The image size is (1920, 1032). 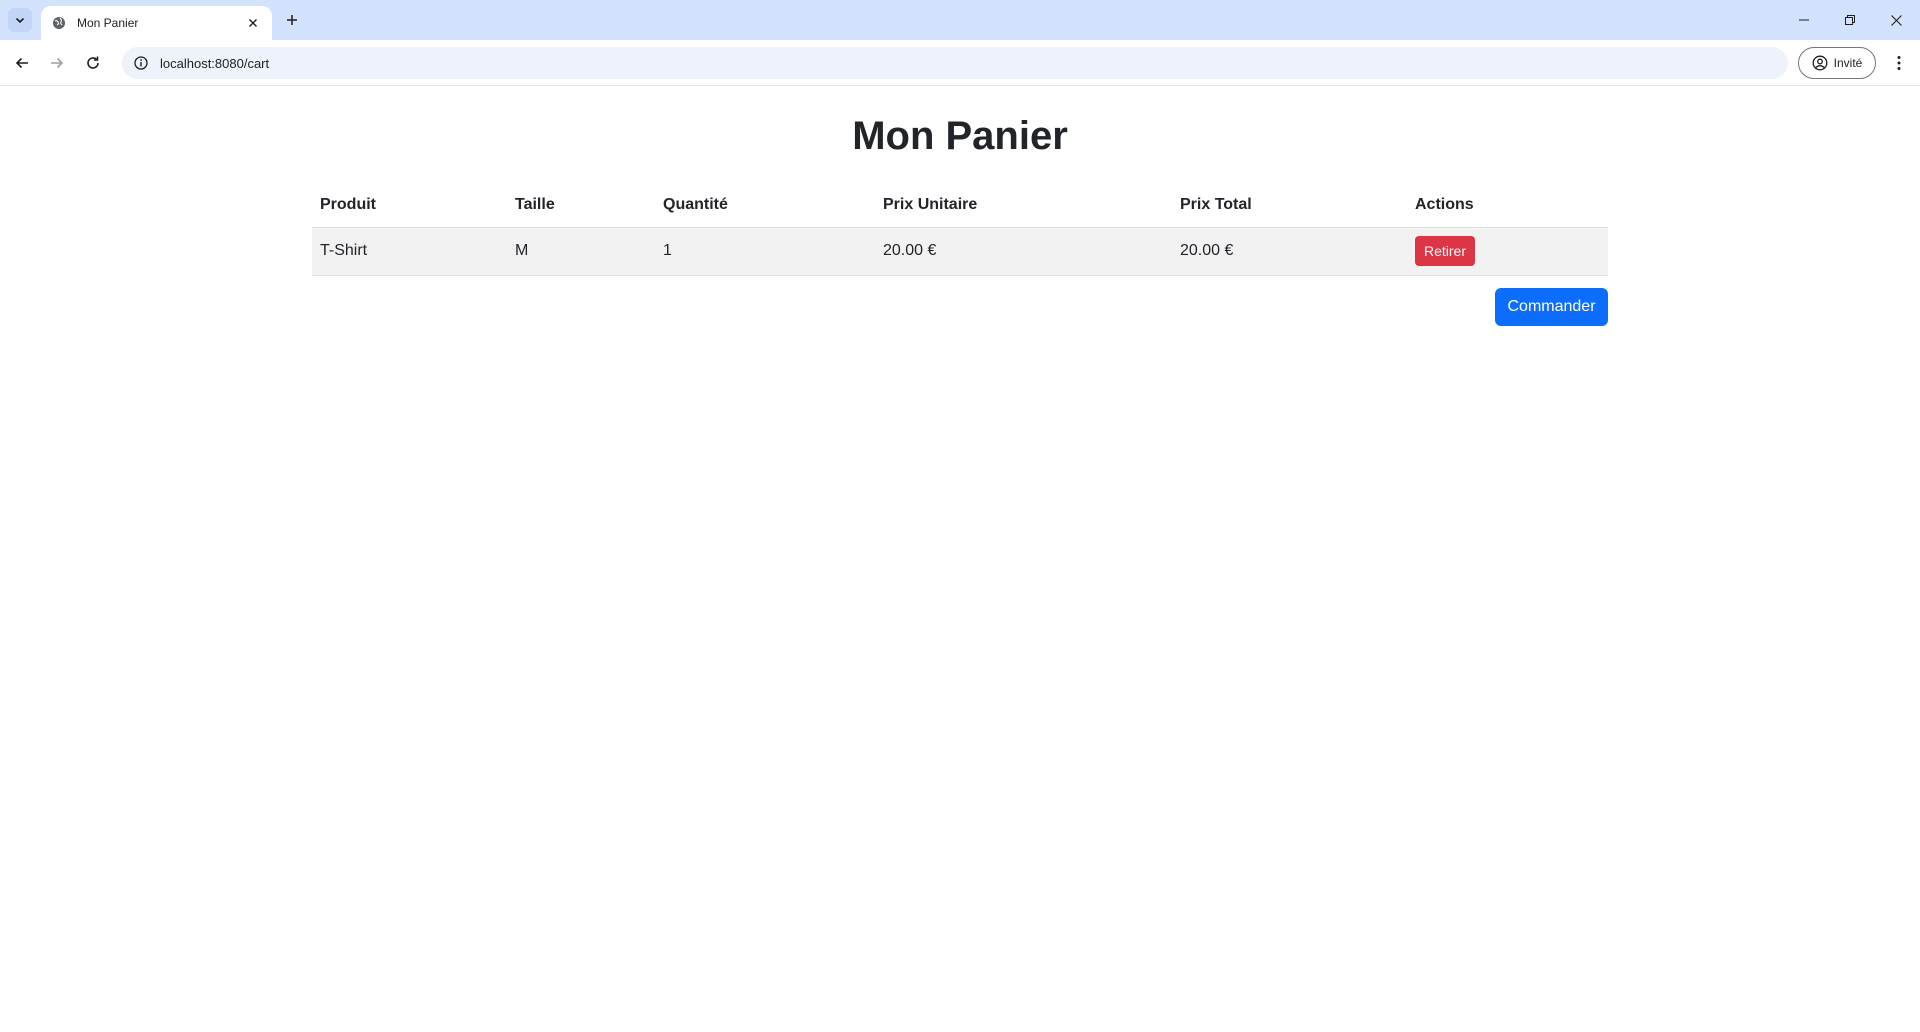 What do you see at coordinates (1445, 251) in the screenshot?
I see `remove-item-button: Retirer` at bounding box center [1445, 251].